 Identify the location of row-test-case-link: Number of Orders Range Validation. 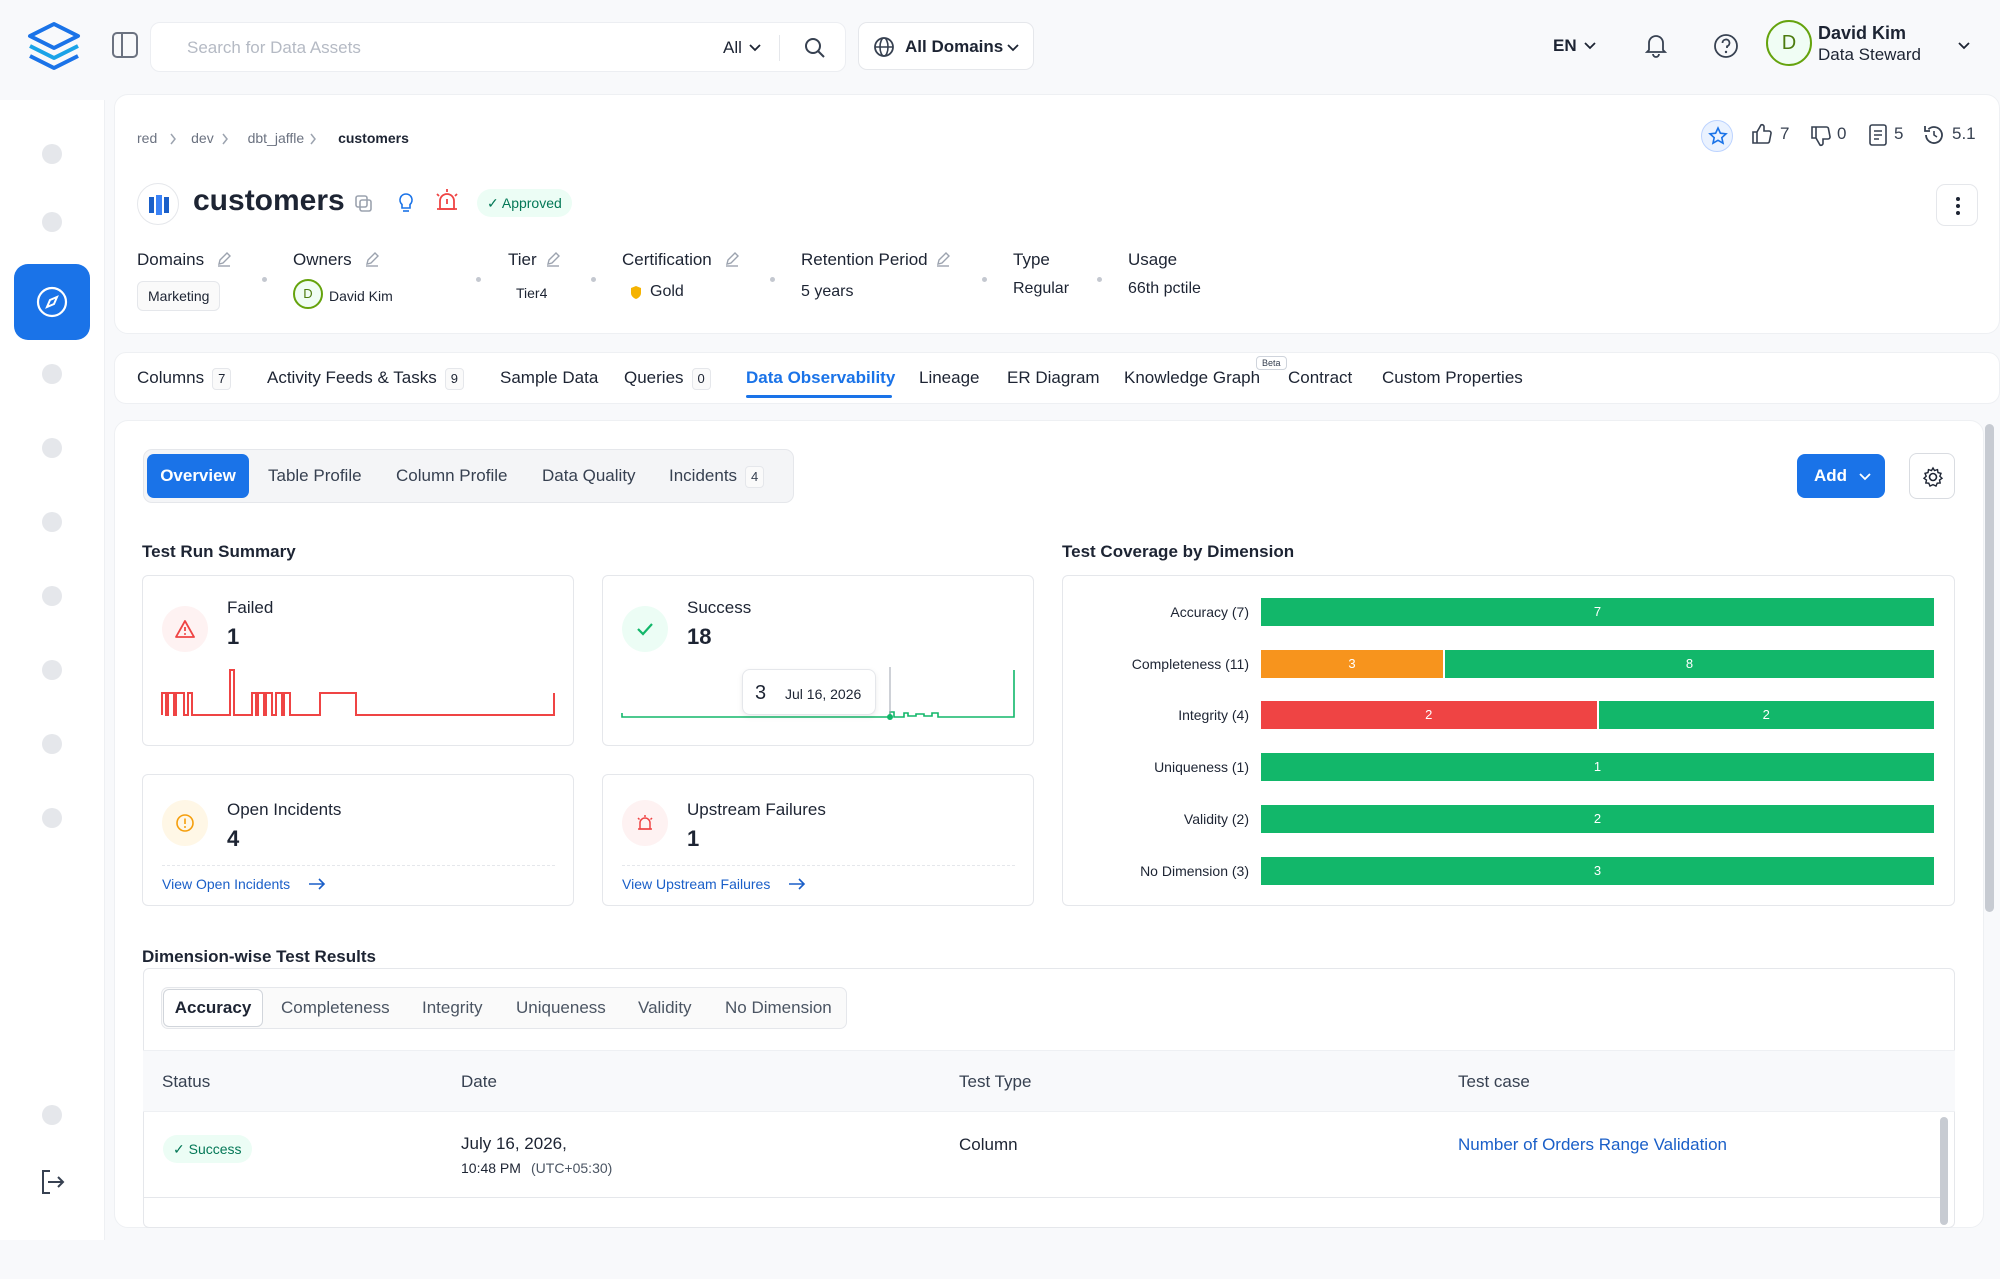
(1592, 1145).